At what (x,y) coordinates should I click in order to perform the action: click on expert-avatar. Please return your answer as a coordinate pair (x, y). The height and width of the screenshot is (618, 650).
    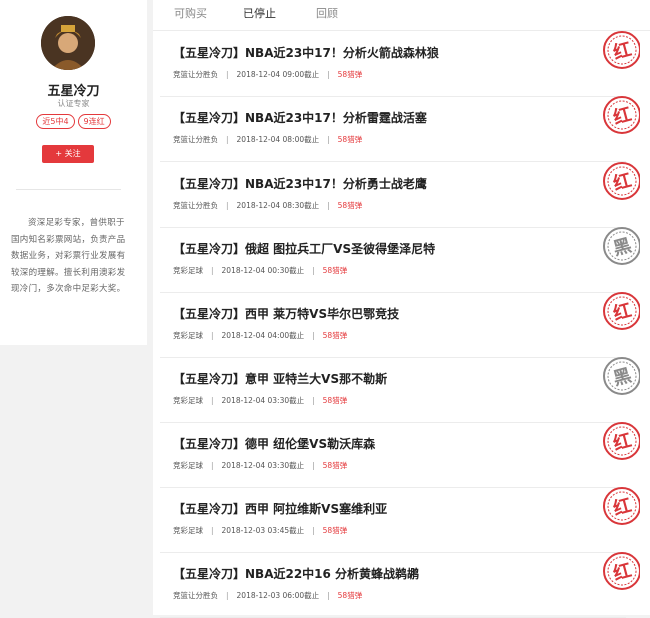
    Looking at the image, I should click on (68, 43).